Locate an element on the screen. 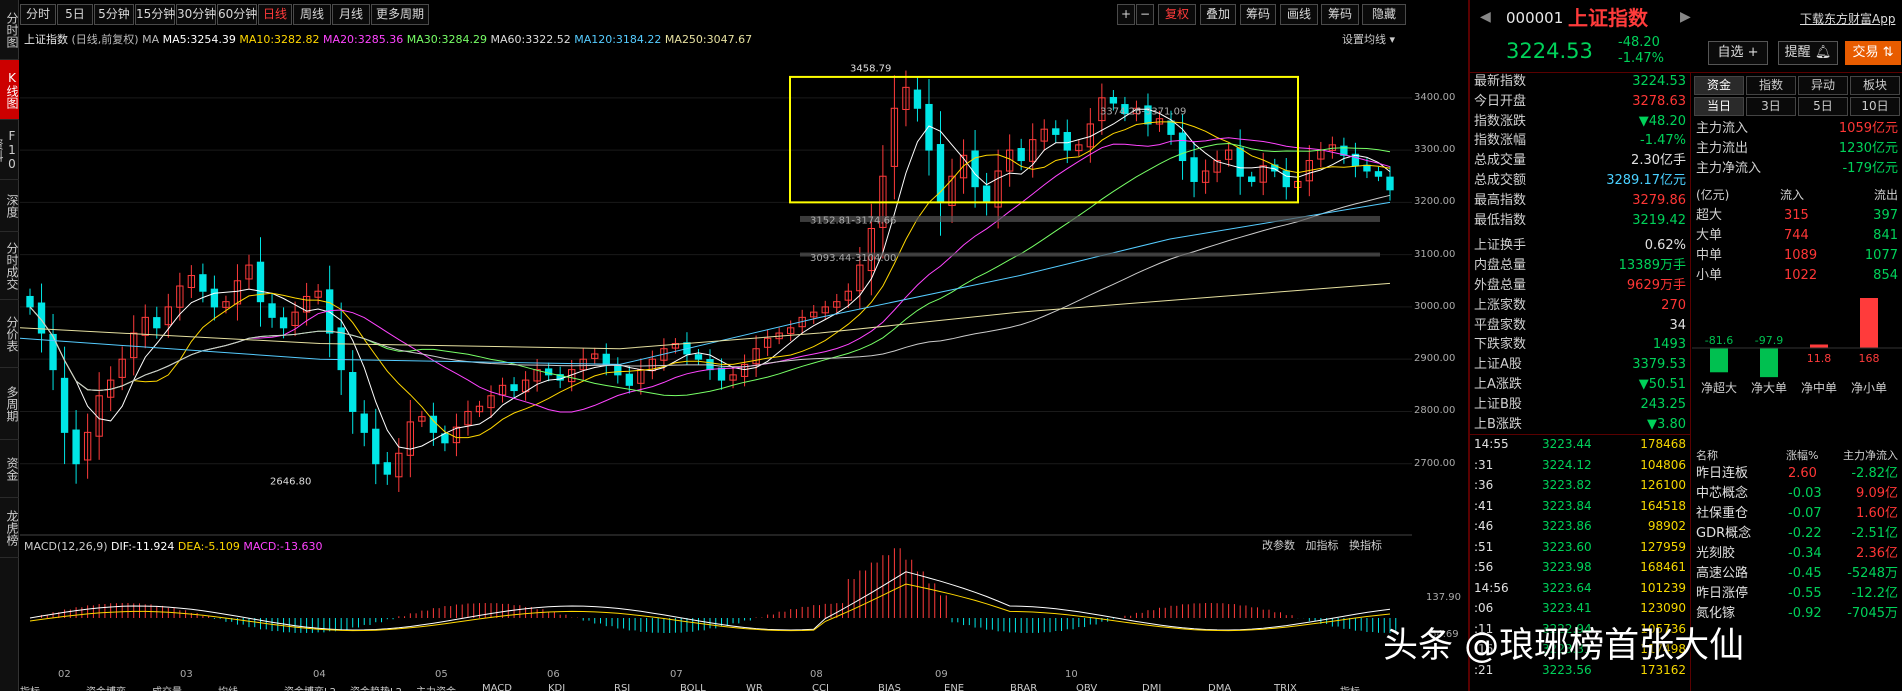 Image resolution: width=1902 pixels, height=691 pixels. flow-label-2: 主力净流入 is located at coordinates (1729, 168).